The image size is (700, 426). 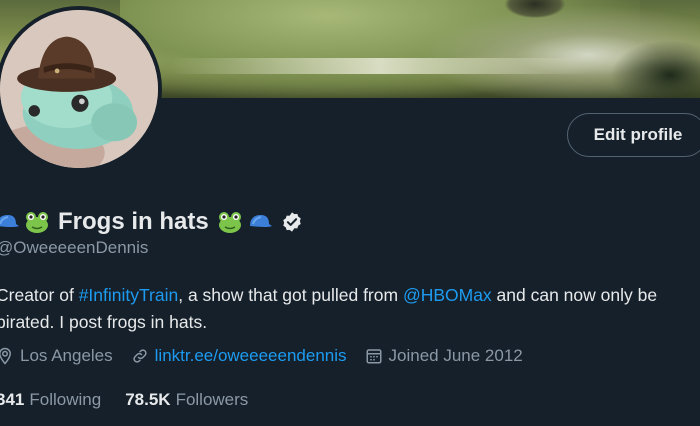 I want to click on joined-text: Joined June 2012, so click(x=455, y=355).